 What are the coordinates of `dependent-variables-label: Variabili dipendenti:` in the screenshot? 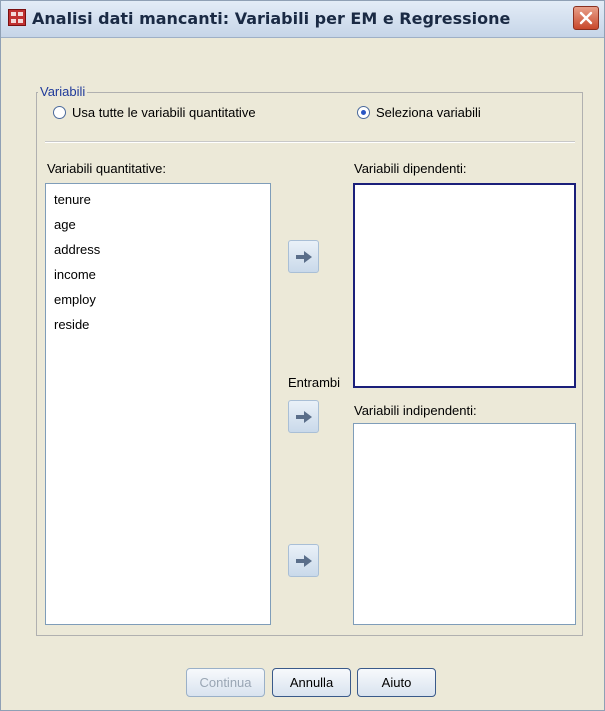 It's located at (410, 168).